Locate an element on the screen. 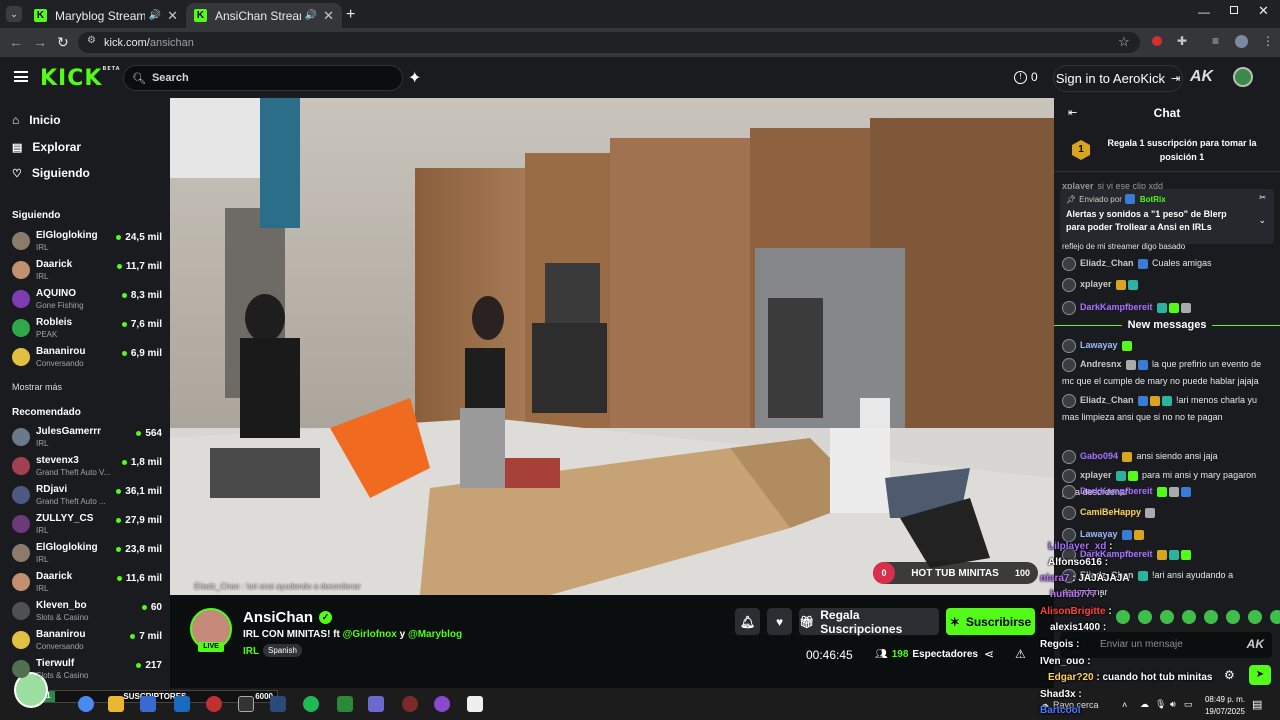 This screenshot has height=720, width=1280. user-avatar-icon is located at coordinates (1243, 77).